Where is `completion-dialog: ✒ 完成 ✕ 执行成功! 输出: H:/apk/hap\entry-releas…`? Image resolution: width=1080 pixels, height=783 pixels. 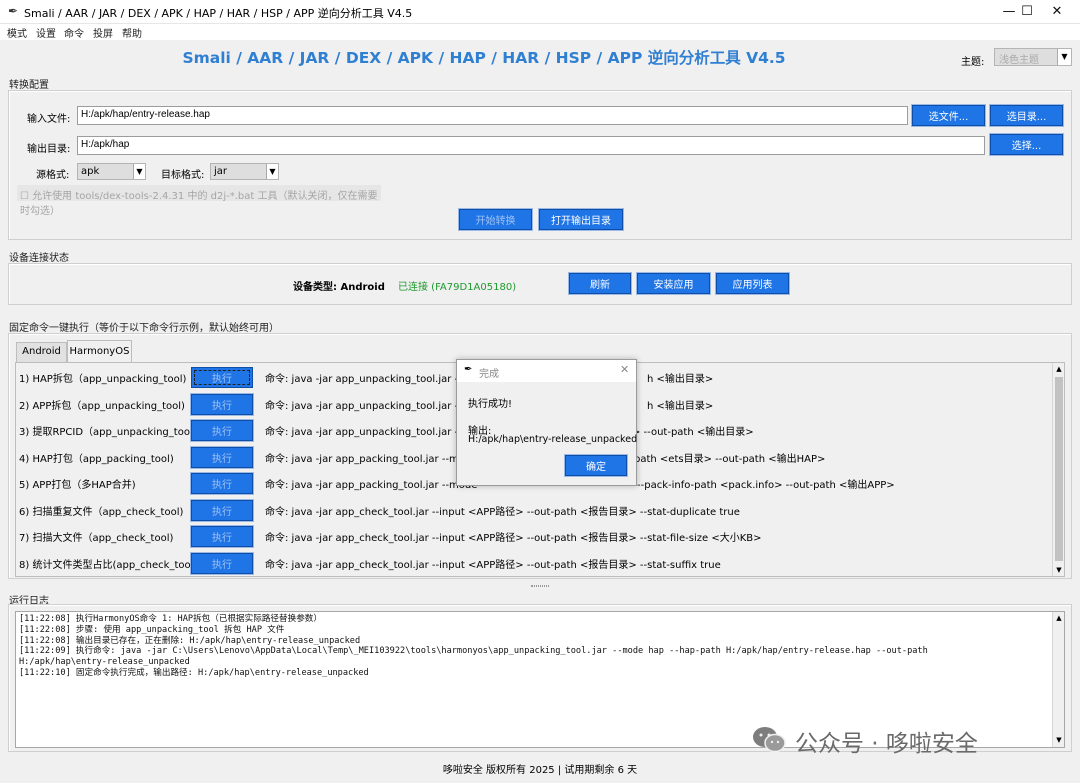
completion-dialog: ✒ 完成 ✕ 执行成功! 输出: H:/apk/hap\entry-releas… is located at coordinates (546, 422).